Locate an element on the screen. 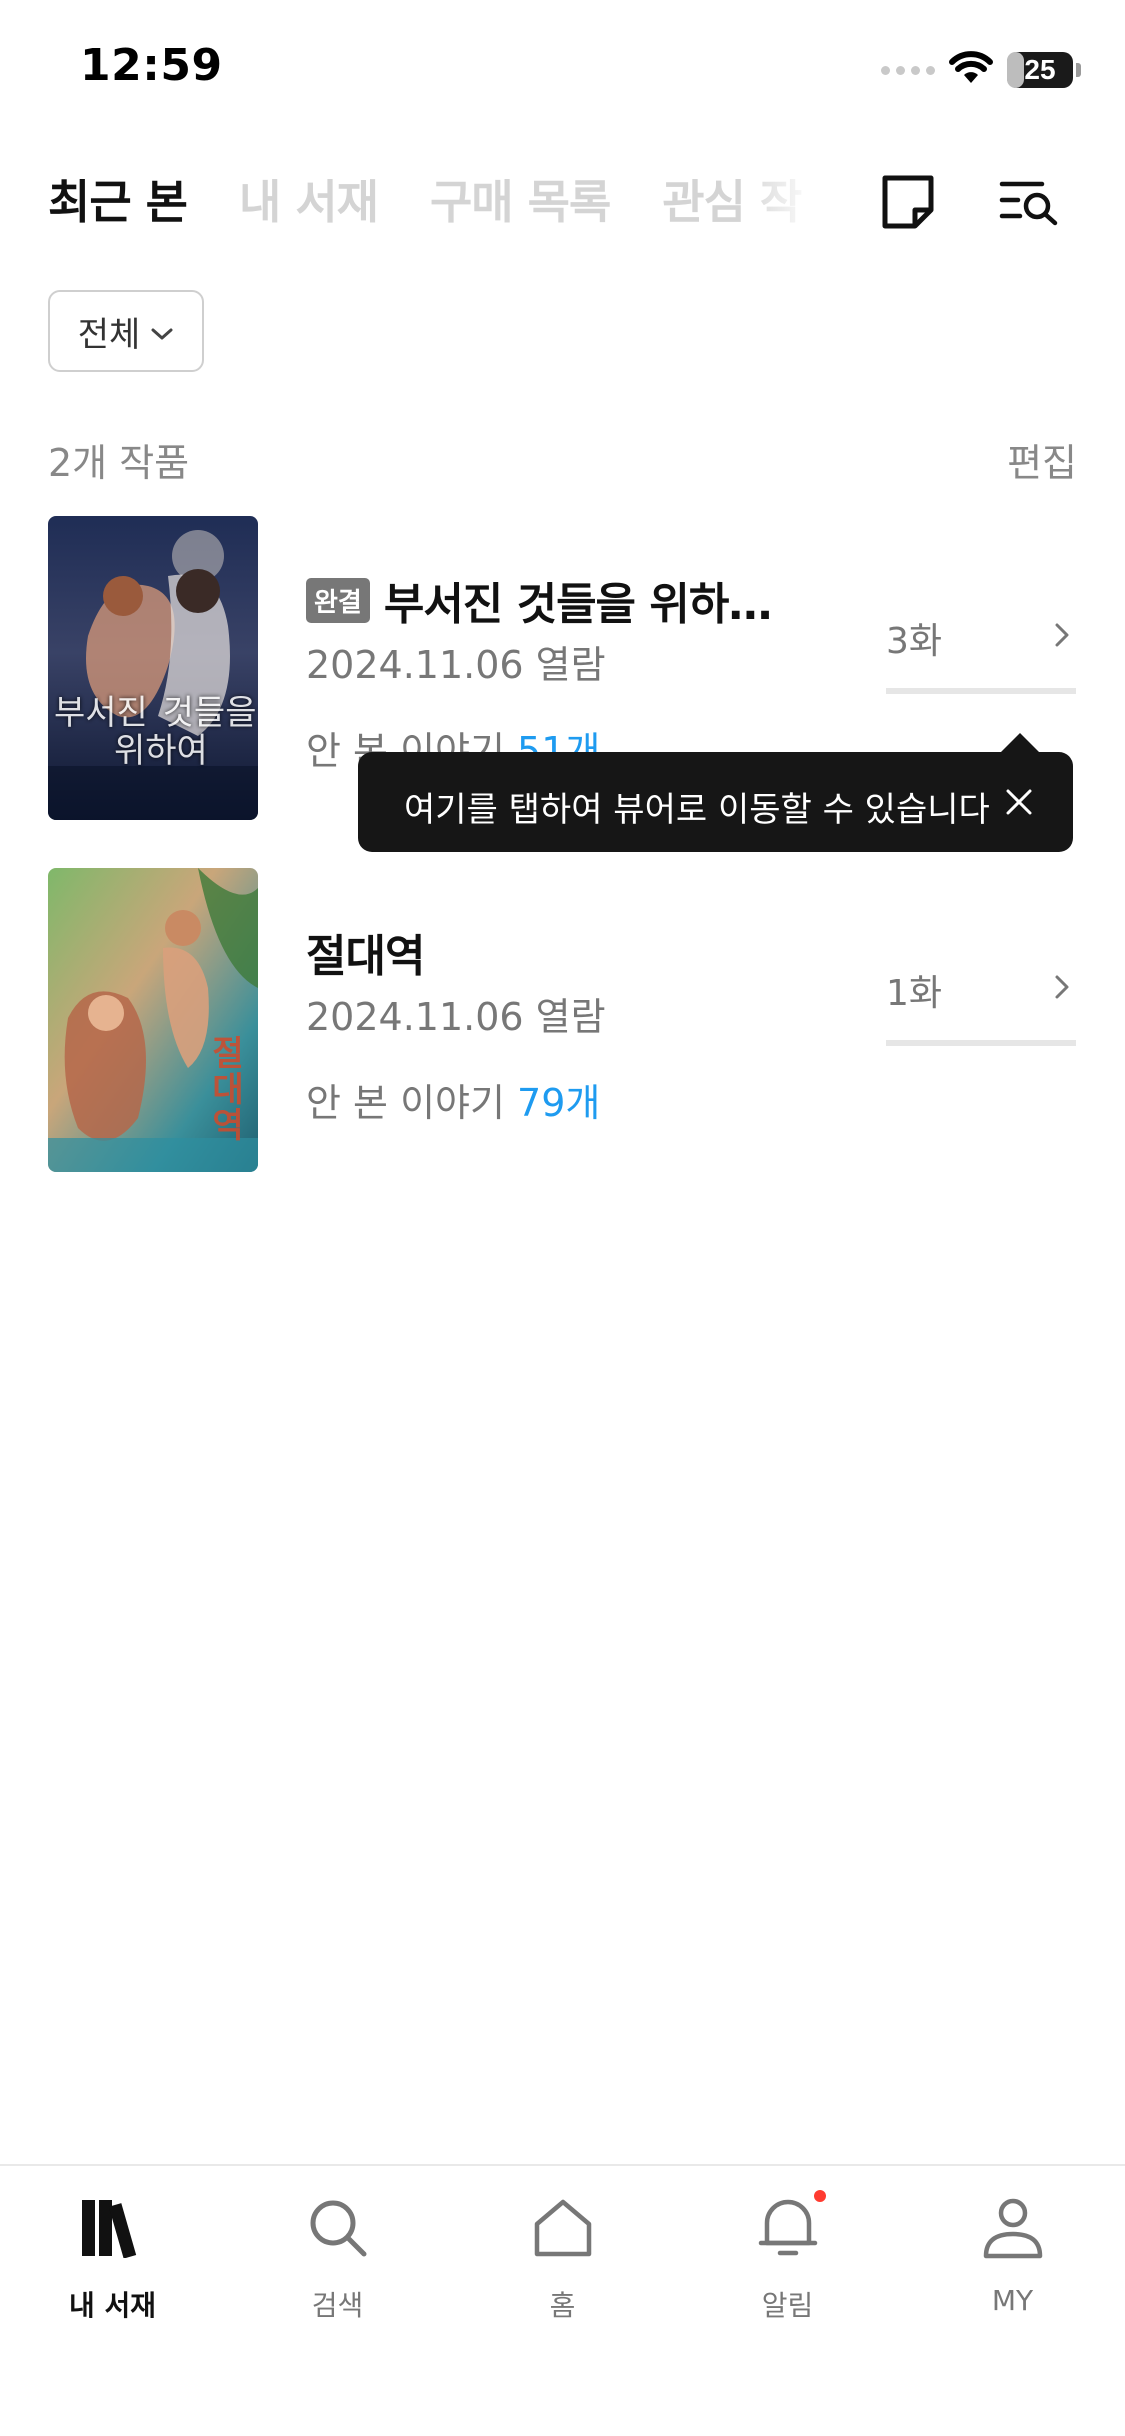  edit-button: 편집 is located at coordinates (1042, 459).